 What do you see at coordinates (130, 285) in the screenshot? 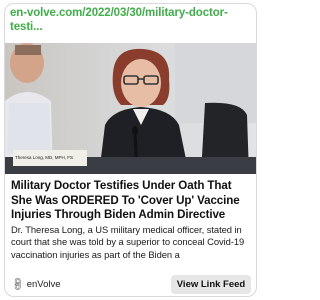
I see `card-footer: 🔗︎enVolve View Link Feed` at bounding box center [130, 285].